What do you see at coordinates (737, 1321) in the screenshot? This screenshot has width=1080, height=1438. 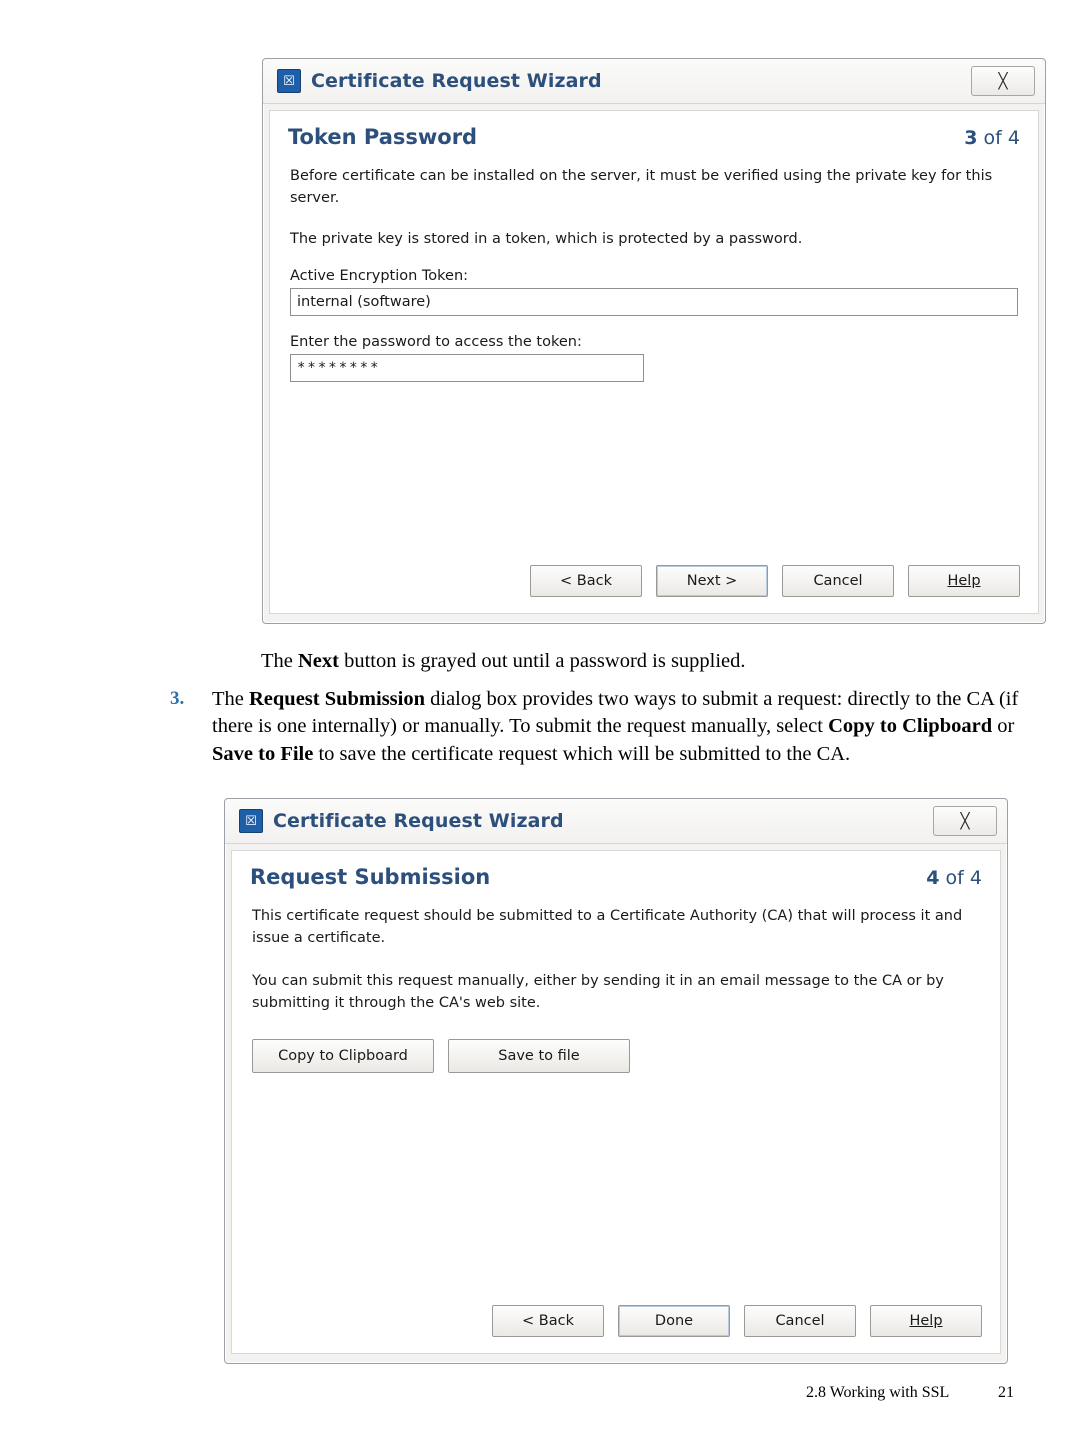 I see `dialog-button-row: < Back Done Cancel Help` at bounding box center [737, 1321].